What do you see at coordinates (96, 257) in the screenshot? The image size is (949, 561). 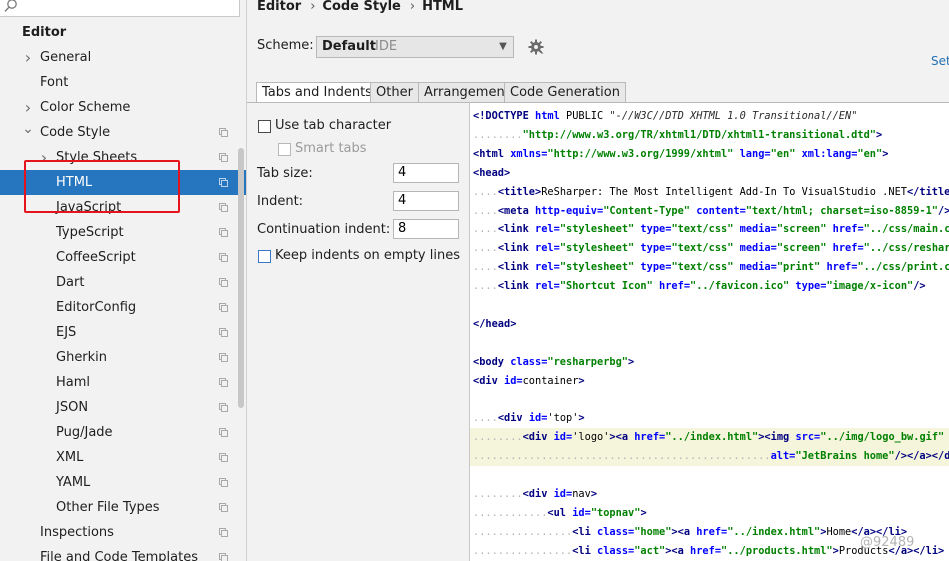 I see `sidebar-item-label: CoffeeScript` at bounding box center [96, 257].